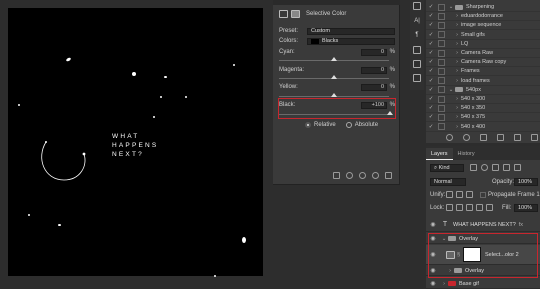  What do you see at coordinates (500, 137) in the screenshot?
I see `new-set-icon` at bounding box center [500, 137].